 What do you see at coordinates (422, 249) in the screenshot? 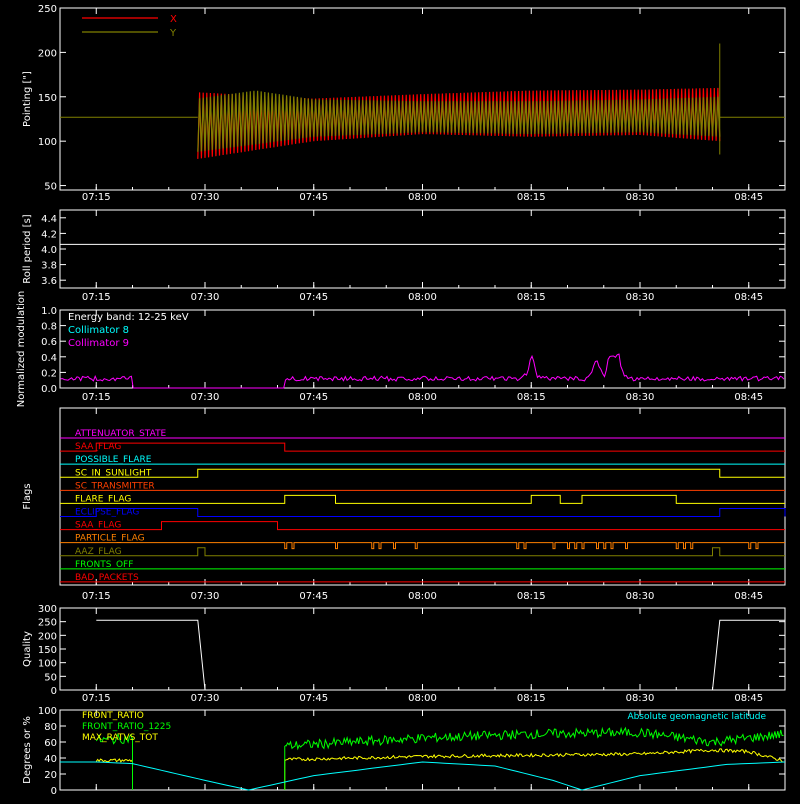
I see `panel-frame` at bounding box center [422, 249].